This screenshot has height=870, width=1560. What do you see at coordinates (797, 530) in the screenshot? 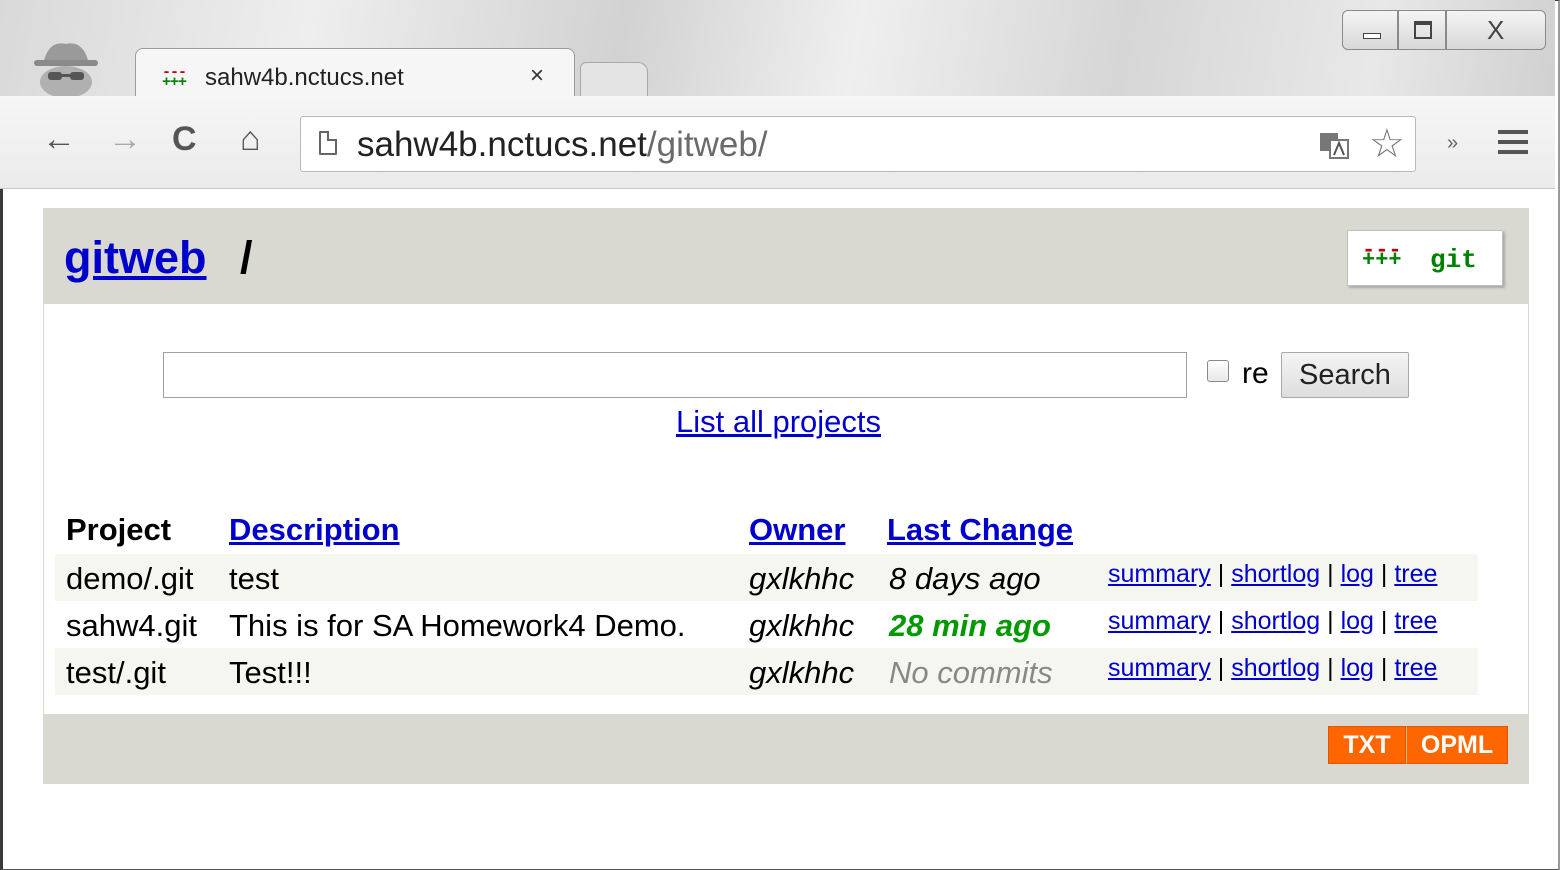
I see `column-header-owner: Owner` at bounding box center [797, 530].